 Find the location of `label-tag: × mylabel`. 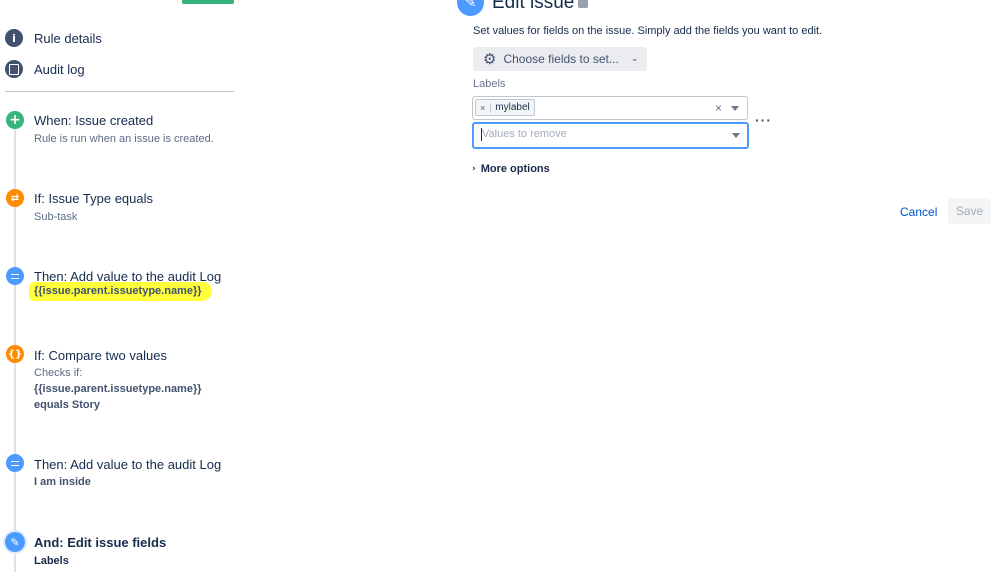

label-tag: × mylabel is located at coordinates (505, 107).